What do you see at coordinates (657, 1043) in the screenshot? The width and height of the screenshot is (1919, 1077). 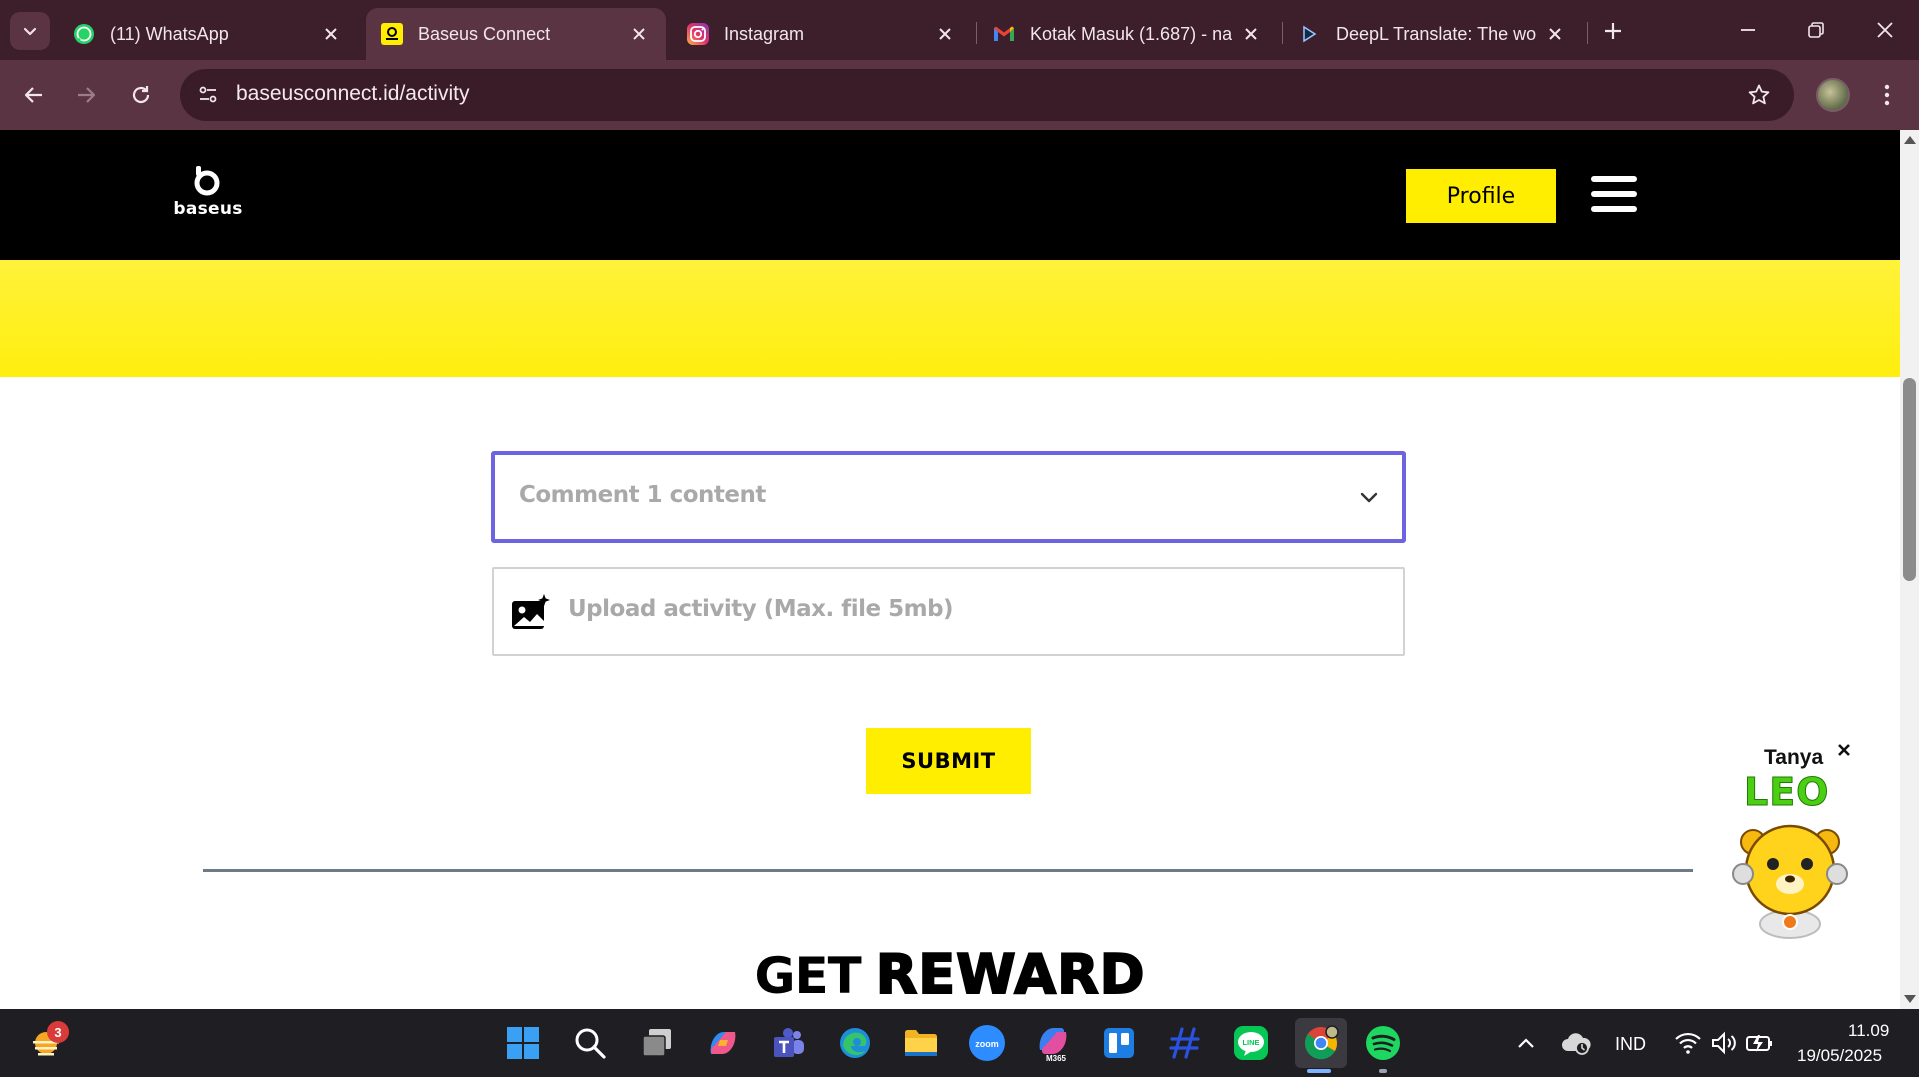 I see `task-view-icon` at bounding box center [657, 1043].